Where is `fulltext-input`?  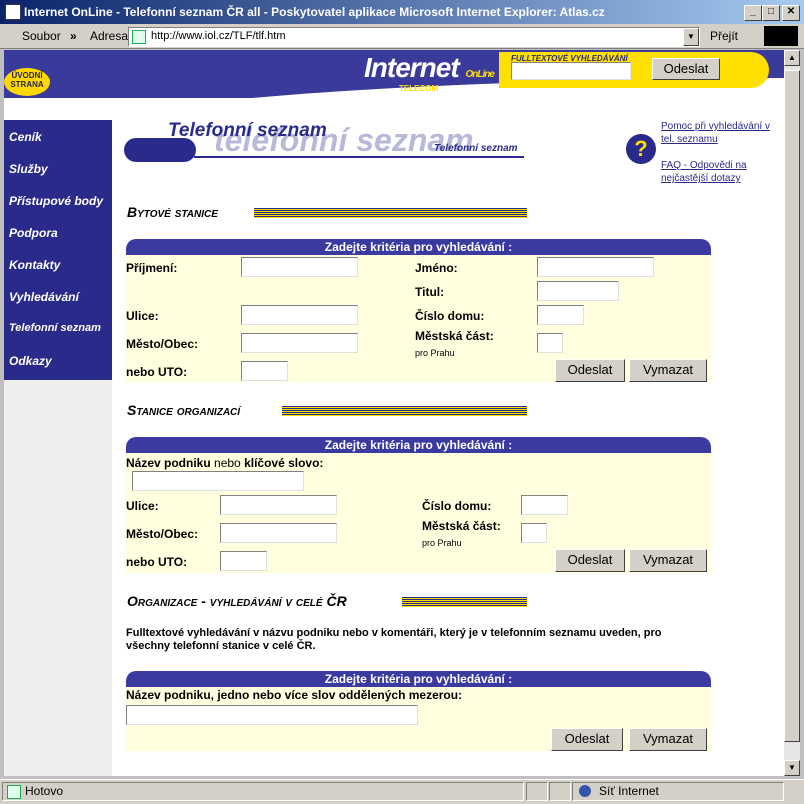 fulltext-input is located at coordinates (571, 71).